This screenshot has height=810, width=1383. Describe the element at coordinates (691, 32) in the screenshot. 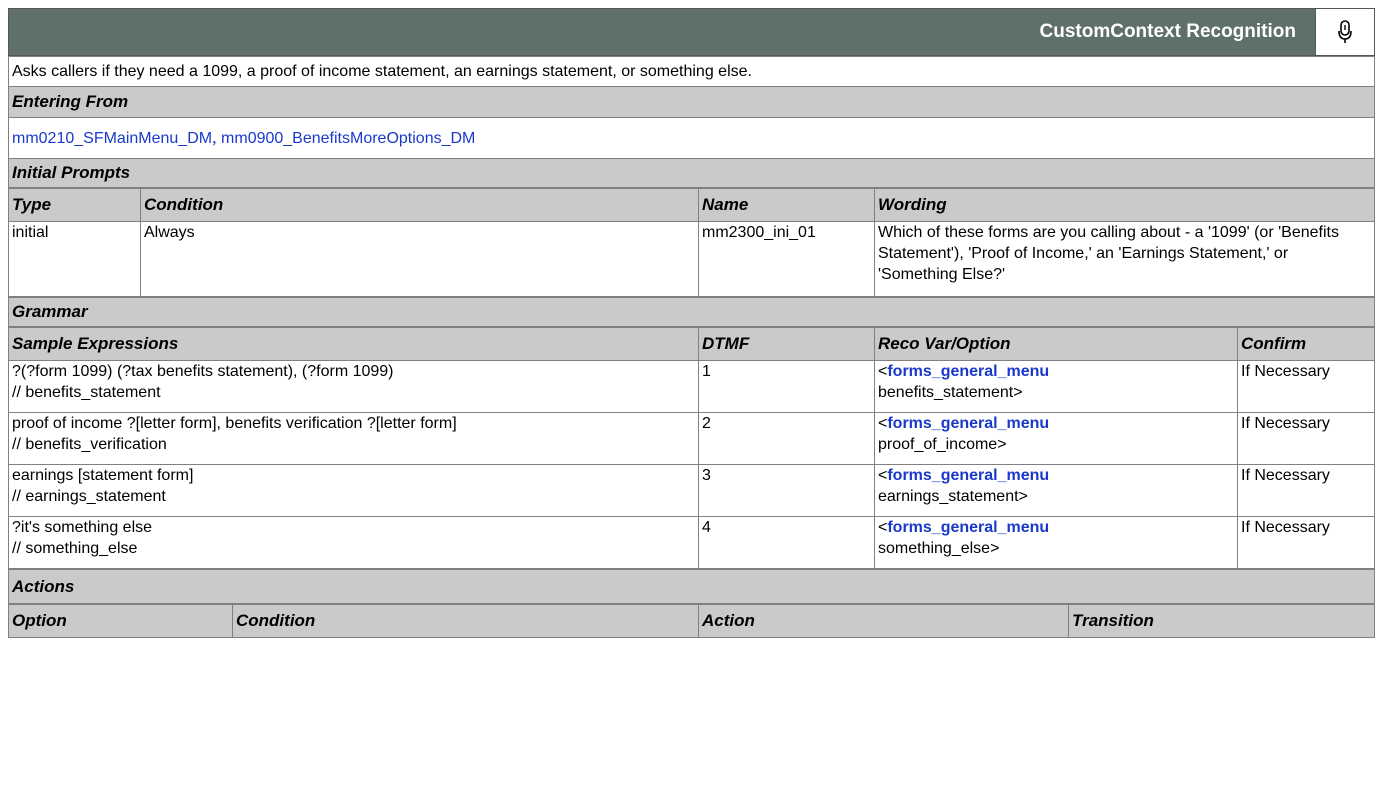

I see `module-header: CustomContext Recognition` at that location.